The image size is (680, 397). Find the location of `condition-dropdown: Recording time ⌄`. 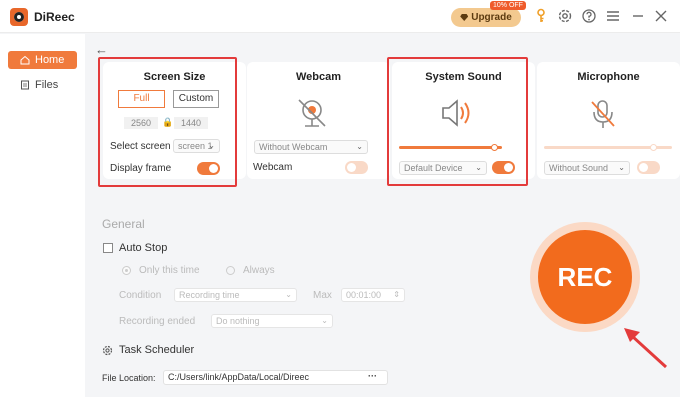

condition-dropdown: Recording time ⌄ is located at coordinates (235, 295).